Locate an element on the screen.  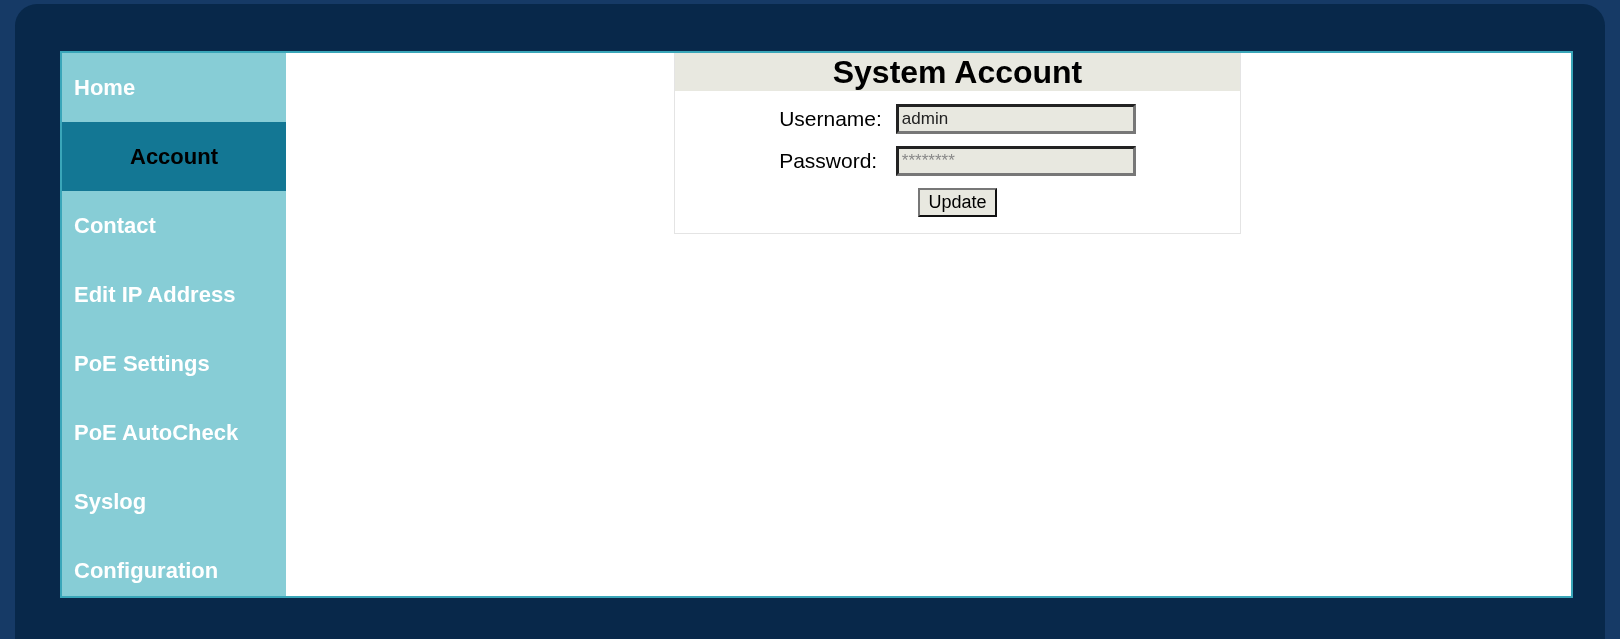
input-field: admin is located at coordinates (1015, 119).